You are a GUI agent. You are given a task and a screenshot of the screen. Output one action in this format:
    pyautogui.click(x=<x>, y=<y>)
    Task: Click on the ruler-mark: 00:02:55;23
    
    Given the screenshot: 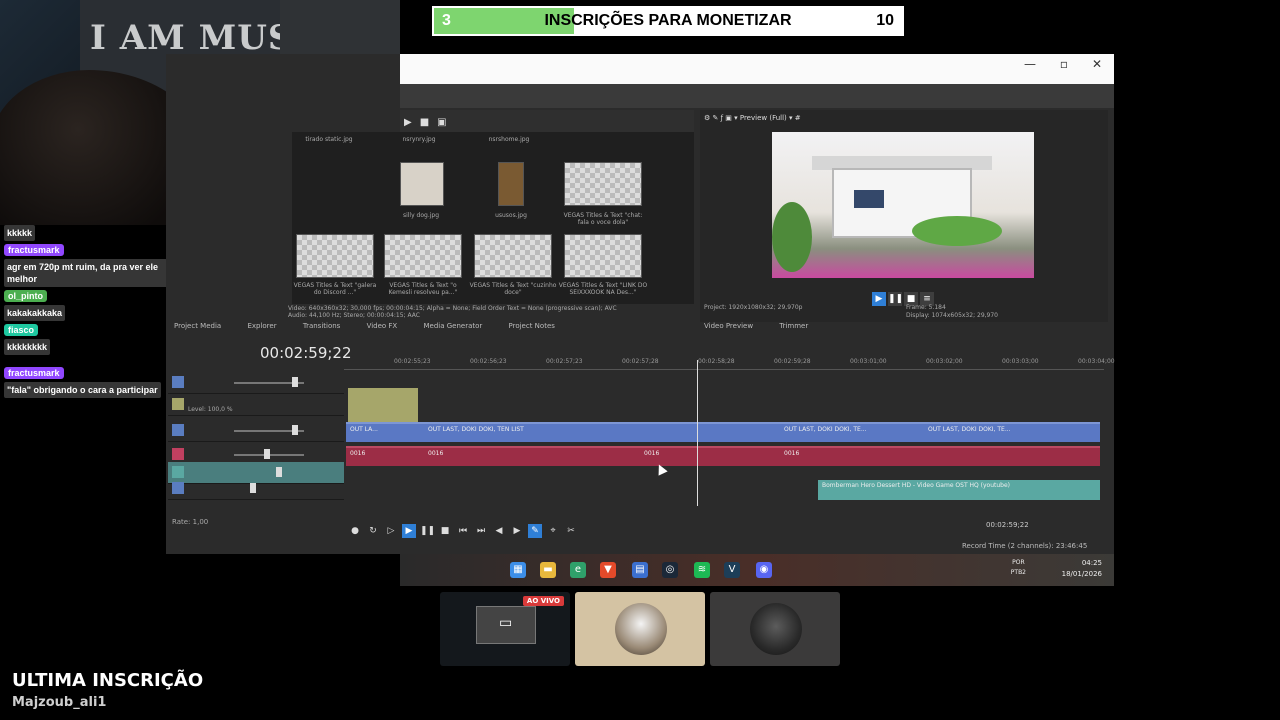 What is the action you would take?
    pyautogui.click(x=412, y=361)
    